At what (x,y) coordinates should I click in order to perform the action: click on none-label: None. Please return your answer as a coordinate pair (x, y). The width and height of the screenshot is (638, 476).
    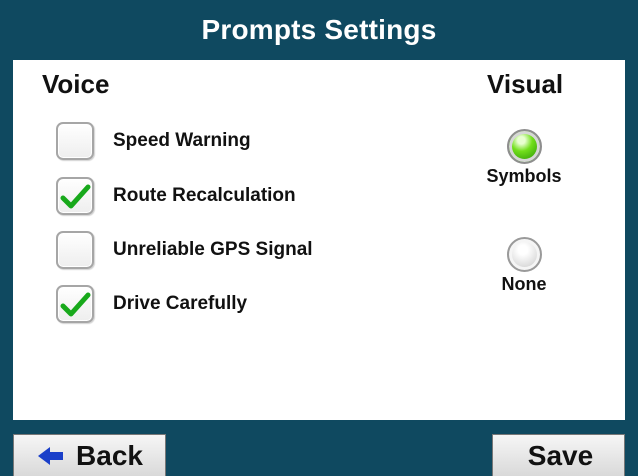
    Looking at the image, I should click on (524, 284).